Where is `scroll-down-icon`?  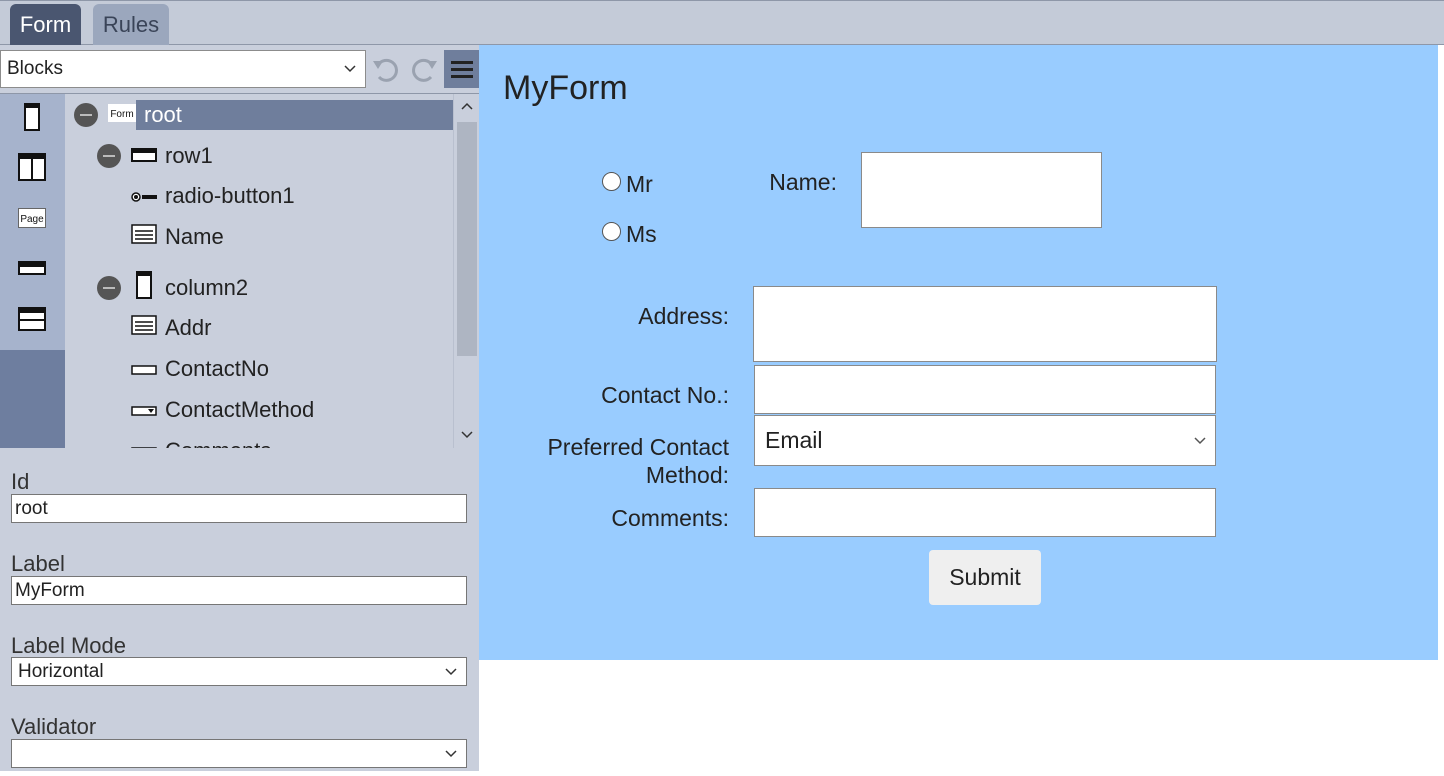 scroll-down-icon is located at coordinates (467, 435).